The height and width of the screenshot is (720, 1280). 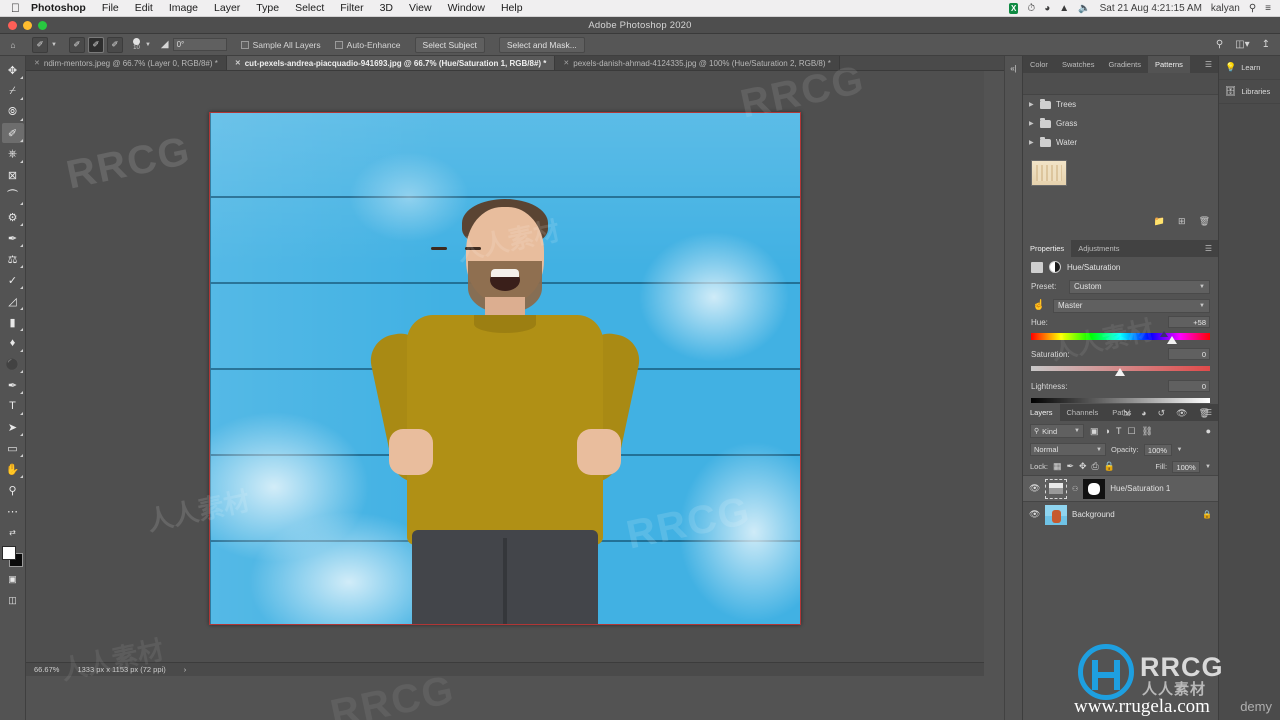 I want to click on foreground-color-swatch, so click(x=8, y=553).